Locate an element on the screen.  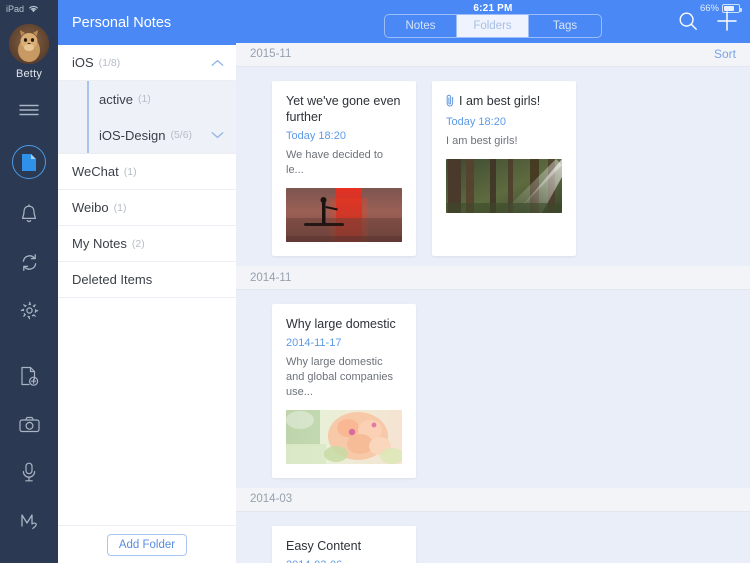
add-folder-button: Add Folder is located at coordinates (147, 544).